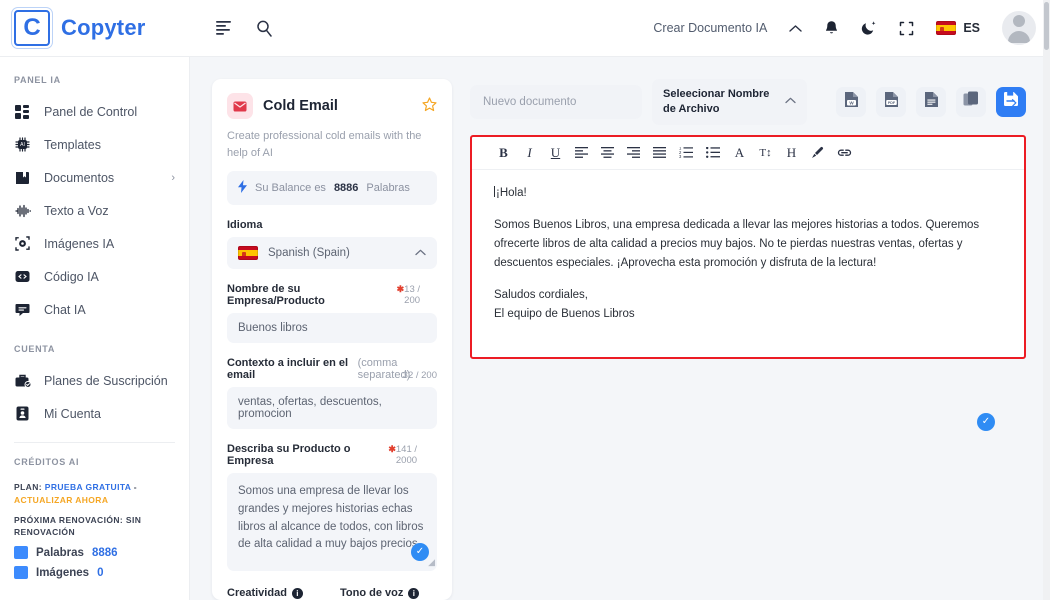  What do you see at coordinates (273, 328) in the screenshot?
I see `company-value: Buenos libros` at bounding box center [273, 328].